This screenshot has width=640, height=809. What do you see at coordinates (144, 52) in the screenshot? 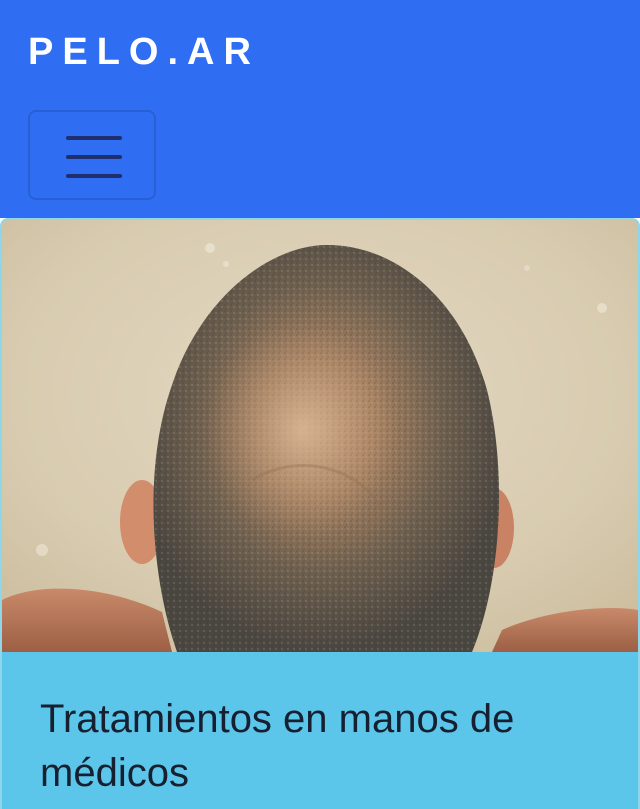
I see `brand-logo-link: PELO.AR` at bounding box center [144, 52].